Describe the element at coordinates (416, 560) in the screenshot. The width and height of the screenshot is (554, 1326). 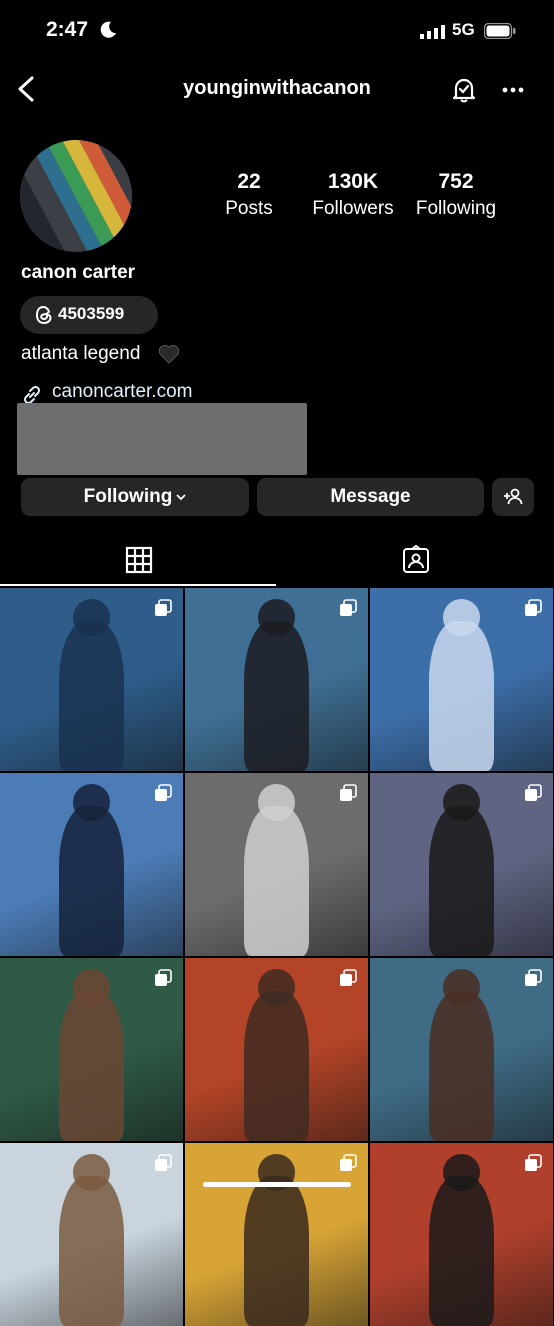
I see `tagged-tab-icon` at that location.